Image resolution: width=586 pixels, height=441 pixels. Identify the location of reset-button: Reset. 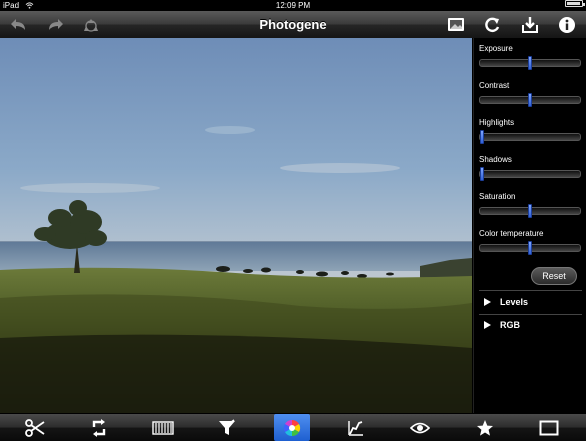
(554, 276).